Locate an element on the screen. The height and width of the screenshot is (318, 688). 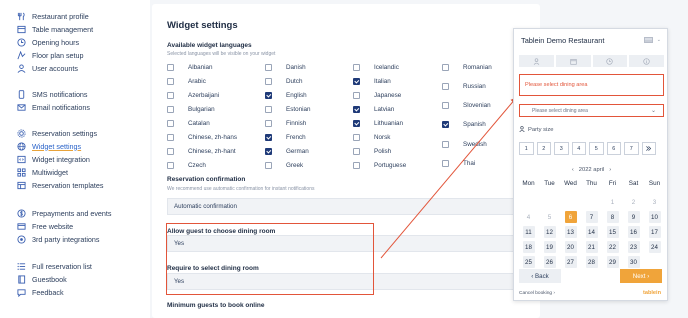
sidebar-item-reservation-settings: Reservation settings is located at coordinates (57, 133).